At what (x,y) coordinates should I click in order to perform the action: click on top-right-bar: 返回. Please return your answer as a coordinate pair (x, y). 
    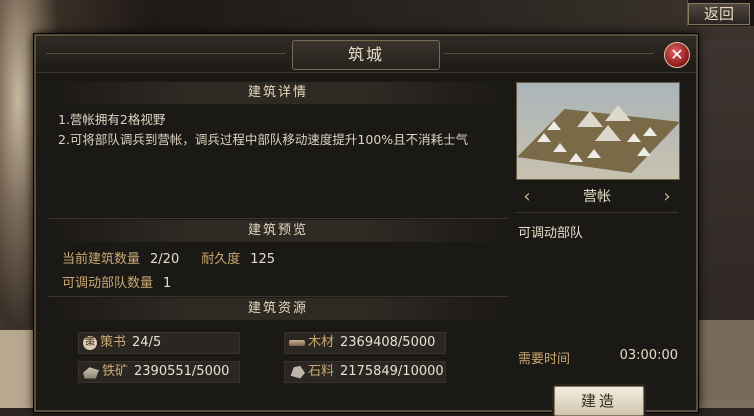
    Looking at the image, I should click on (720, 13).